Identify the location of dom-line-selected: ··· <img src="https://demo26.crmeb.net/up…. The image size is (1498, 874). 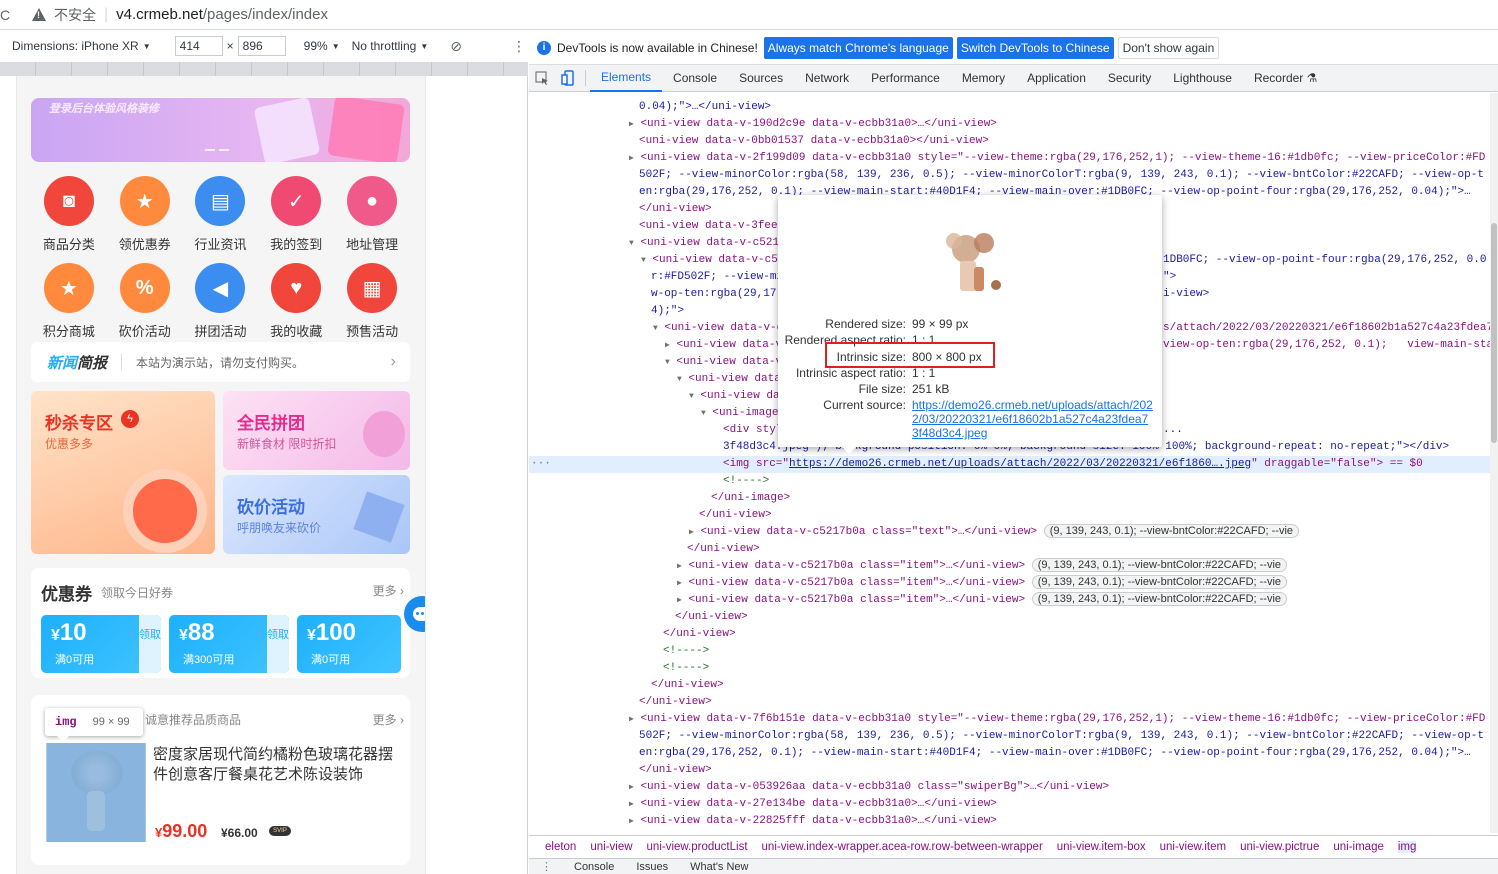
(1009, 464).